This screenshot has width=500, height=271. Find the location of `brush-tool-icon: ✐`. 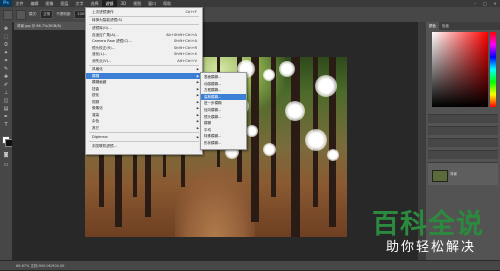

brush-tool-icon: ✐ is located at coordinates (6, 85).